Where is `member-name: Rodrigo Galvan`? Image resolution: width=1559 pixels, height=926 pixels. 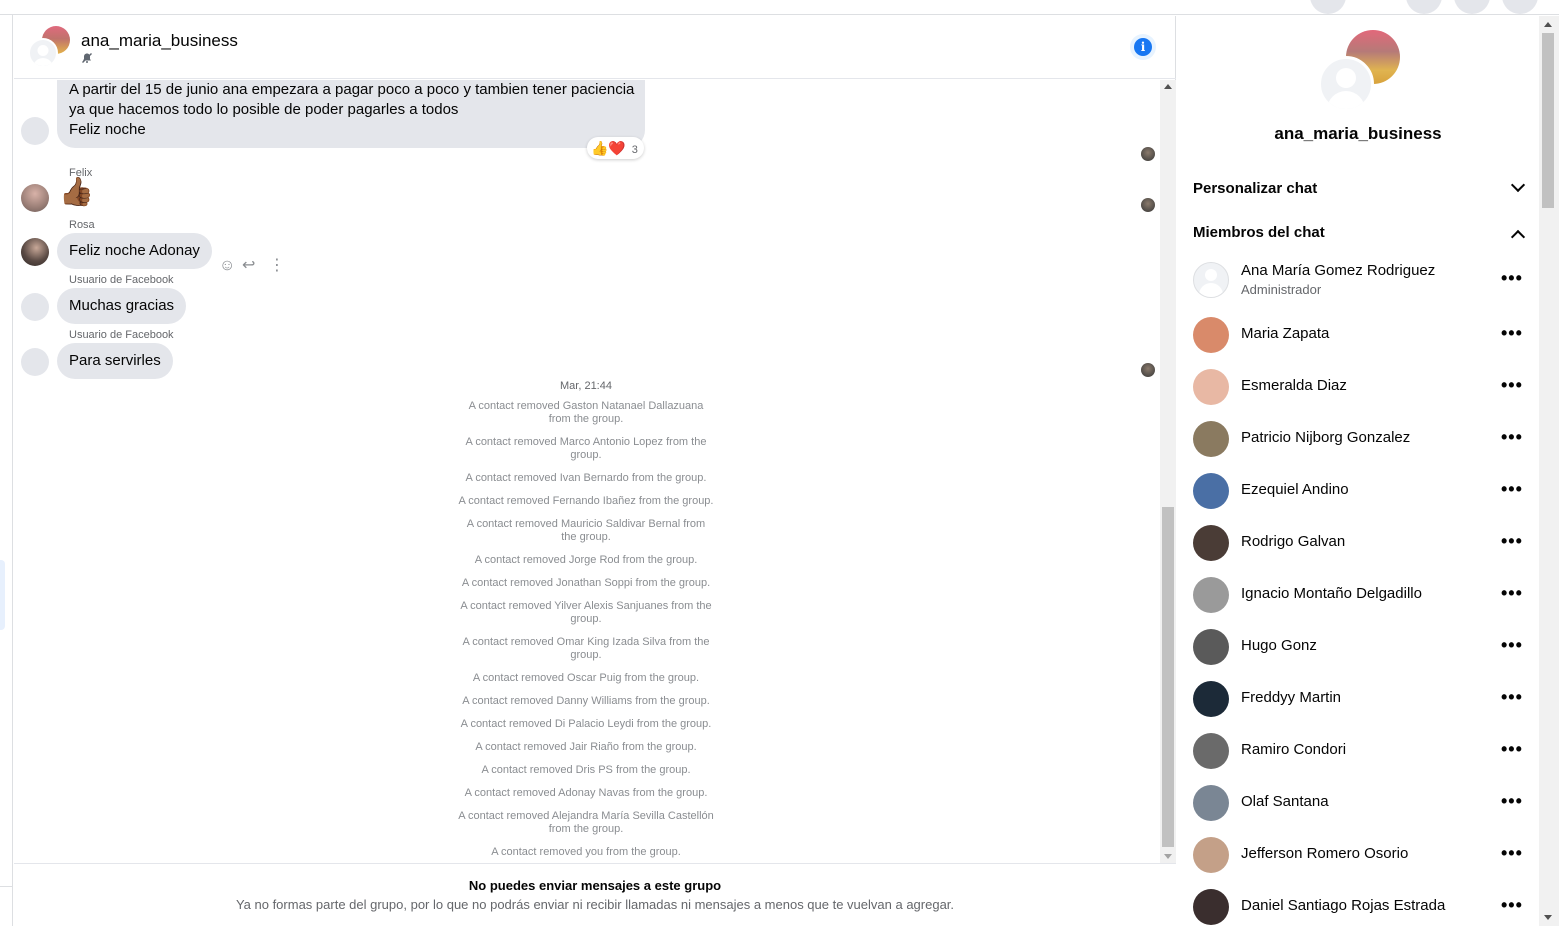 member-name: Rodrigo Galvan is located at coordinates (1293, 541).